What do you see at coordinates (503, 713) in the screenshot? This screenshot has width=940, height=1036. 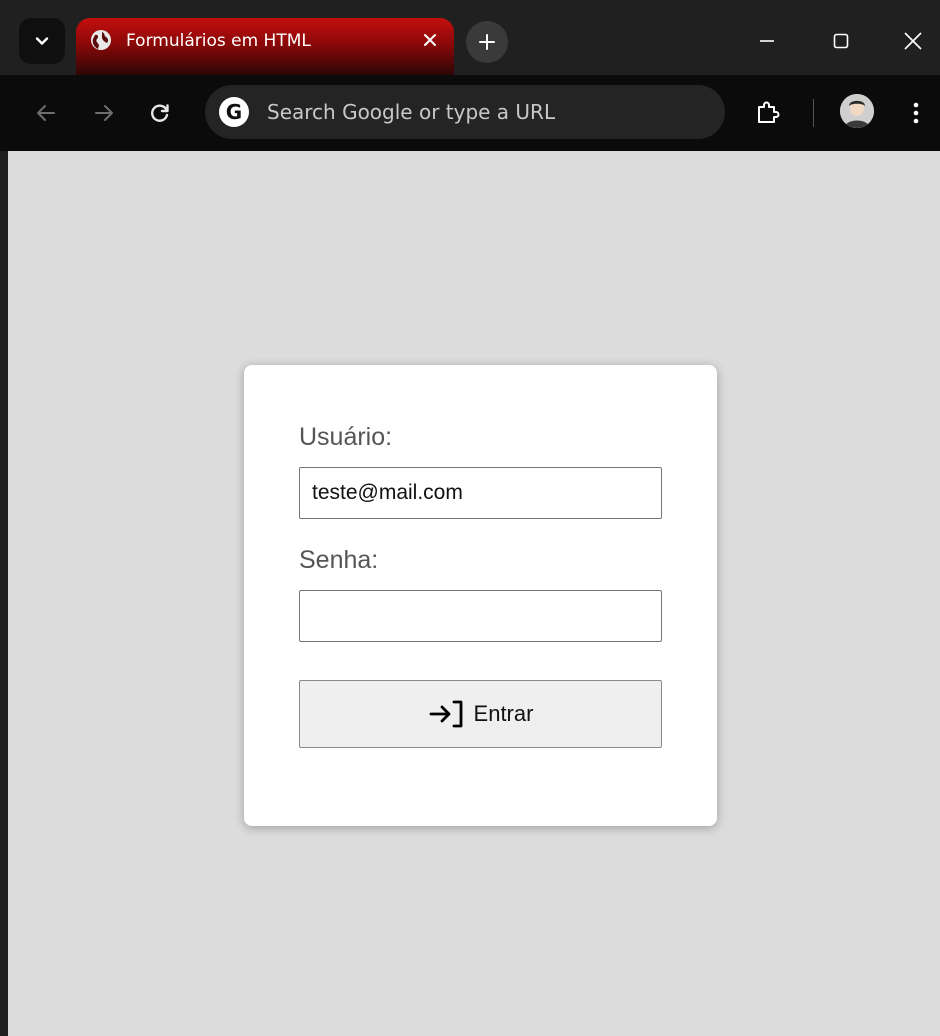 I see `submit-label: Entrar` at bounding box center [503, 713].